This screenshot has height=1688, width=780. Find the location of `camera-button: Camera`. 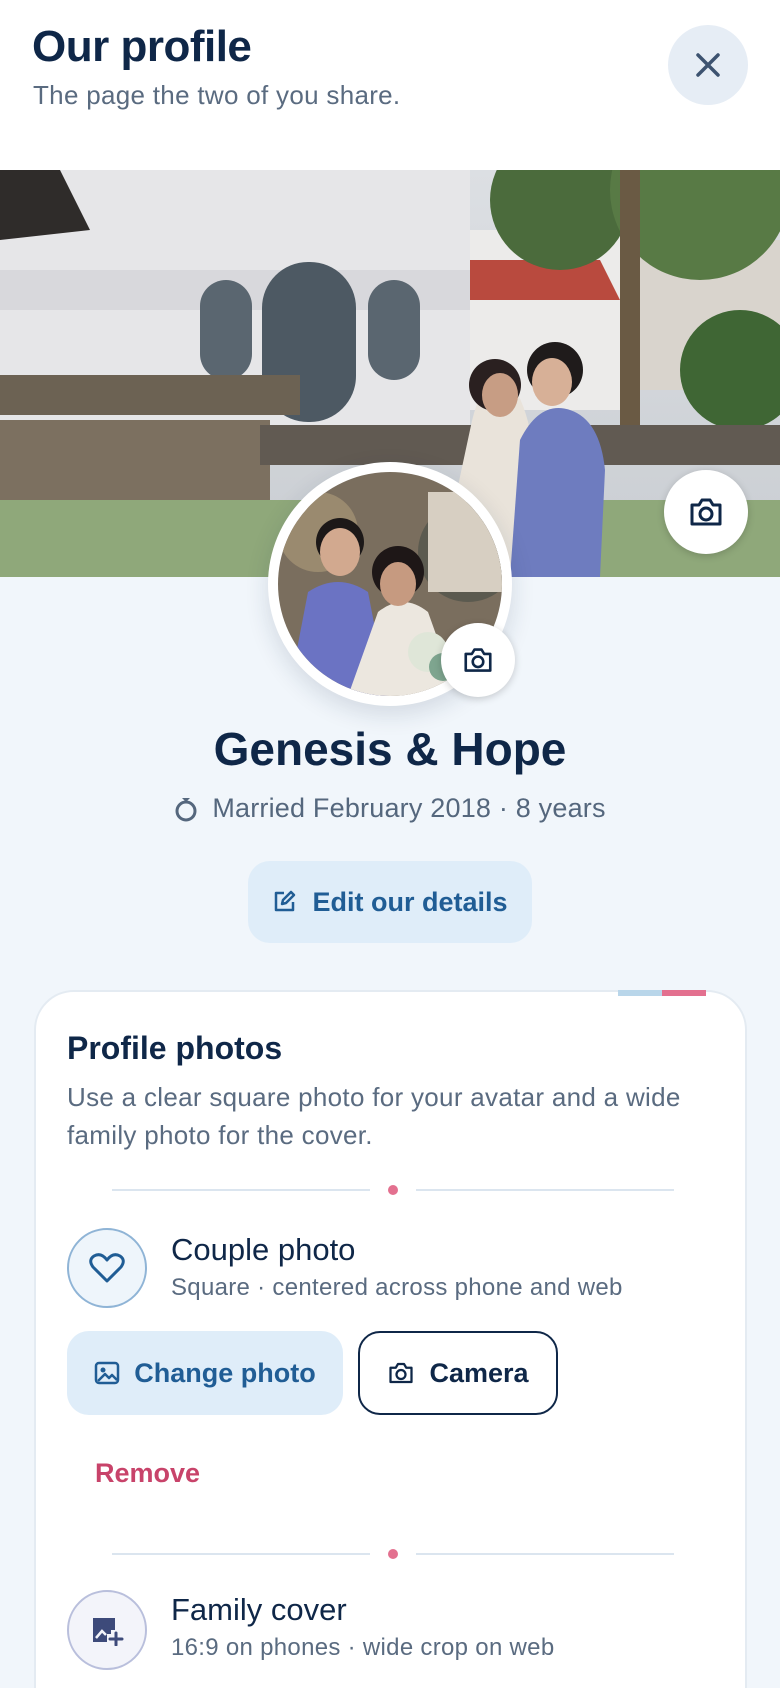

camera-button: Camera is located at coordinates (458, 1373).